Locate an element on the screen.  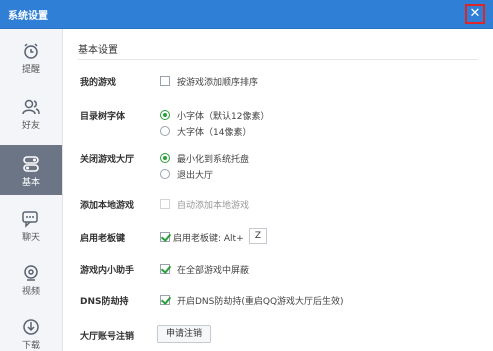
dns-protection-label: DNS防劫持 is located at coordinates (104, 302).